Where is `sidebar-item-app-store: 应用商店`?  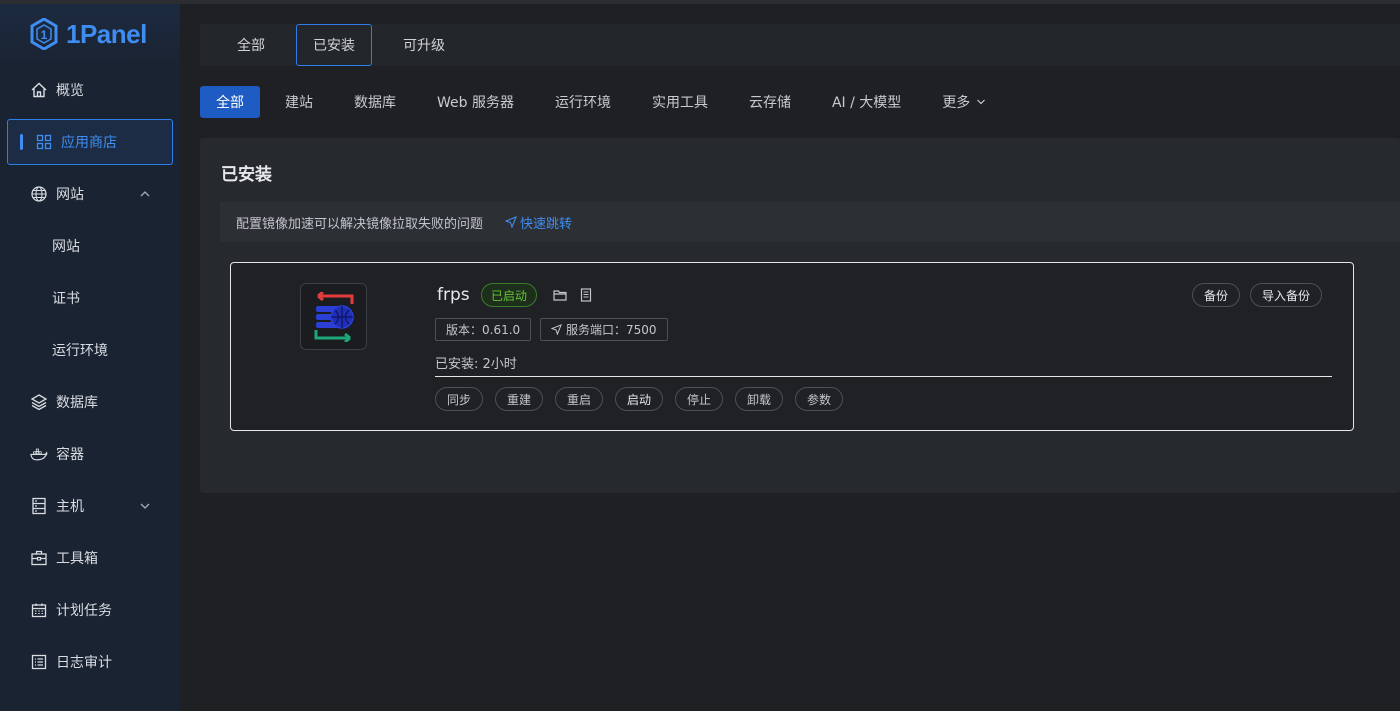
sidebar-item-app-store: 应用商店 is located at coordinates (90, 142).